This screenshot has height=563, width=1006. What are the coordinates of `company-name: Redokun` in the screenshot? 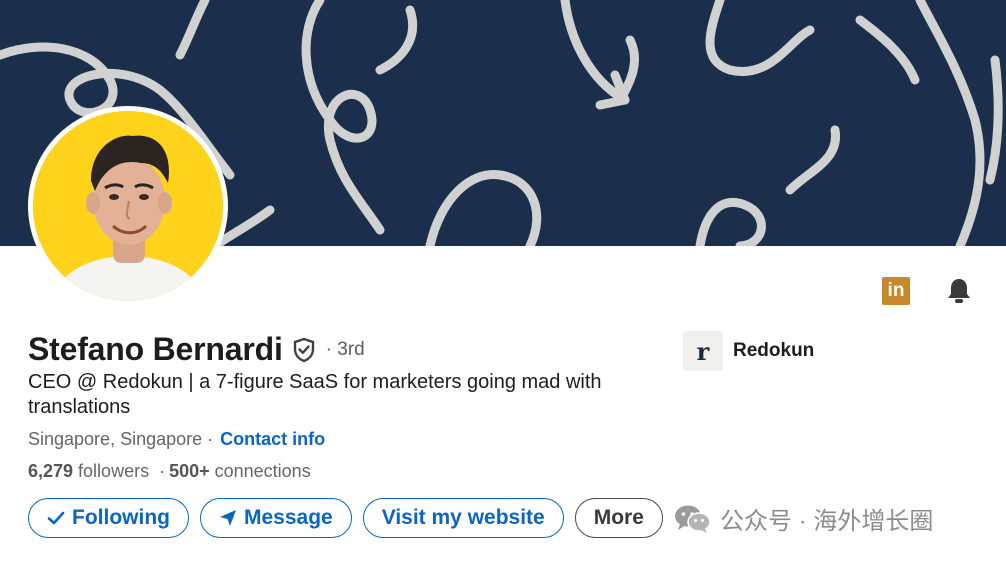 It's located at (774, 350).